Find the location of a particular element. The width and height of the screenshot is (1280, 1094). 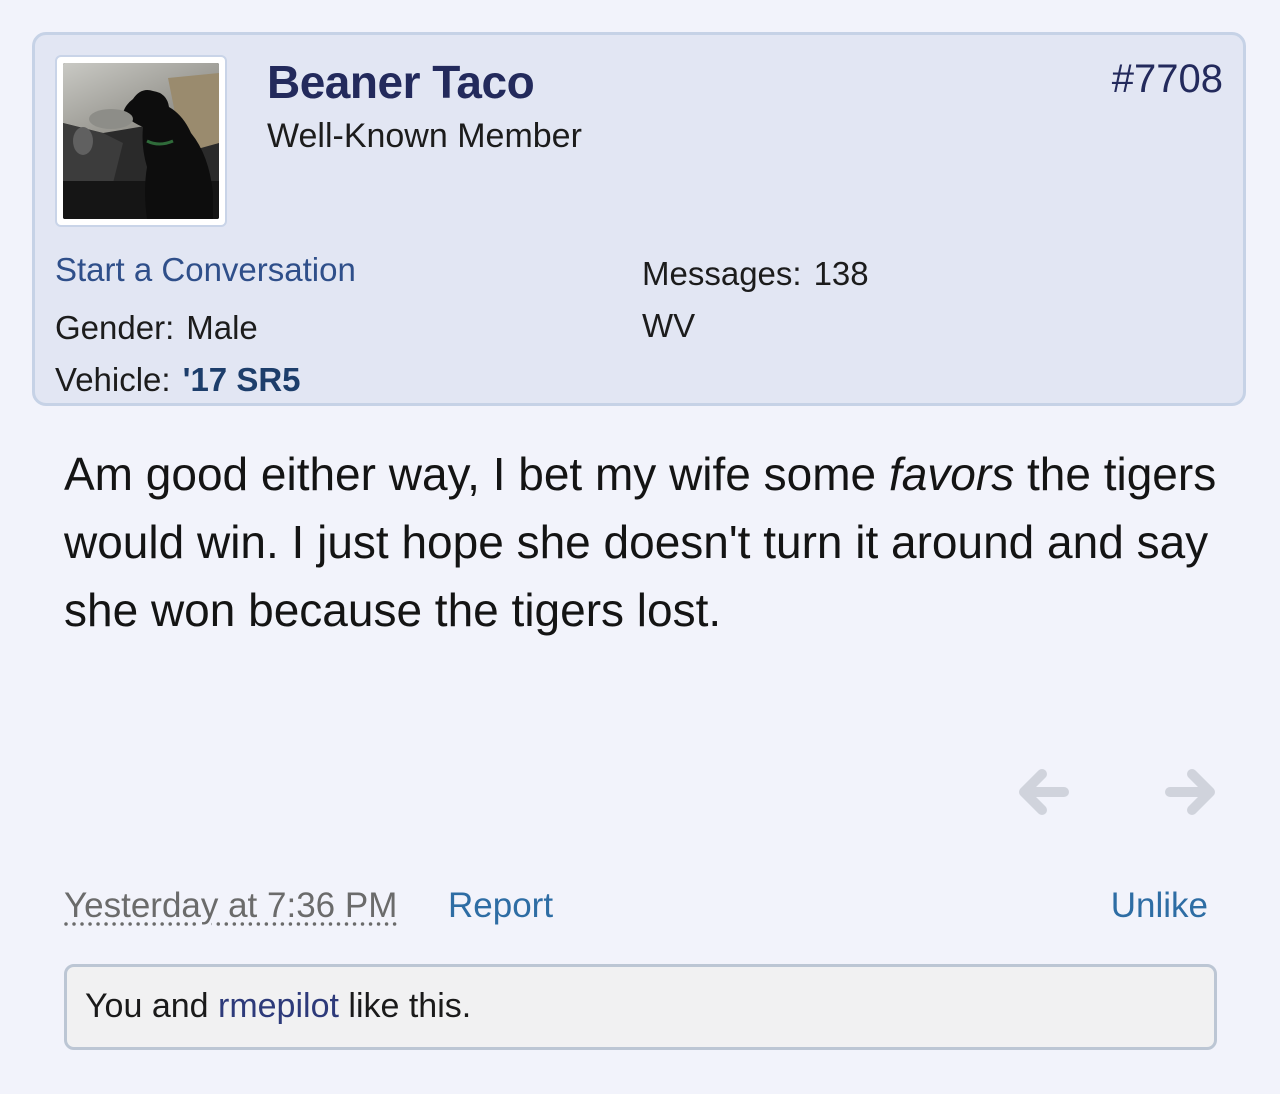

start-conversation-link: Start a Conversation is located at coordinates (205, 270).